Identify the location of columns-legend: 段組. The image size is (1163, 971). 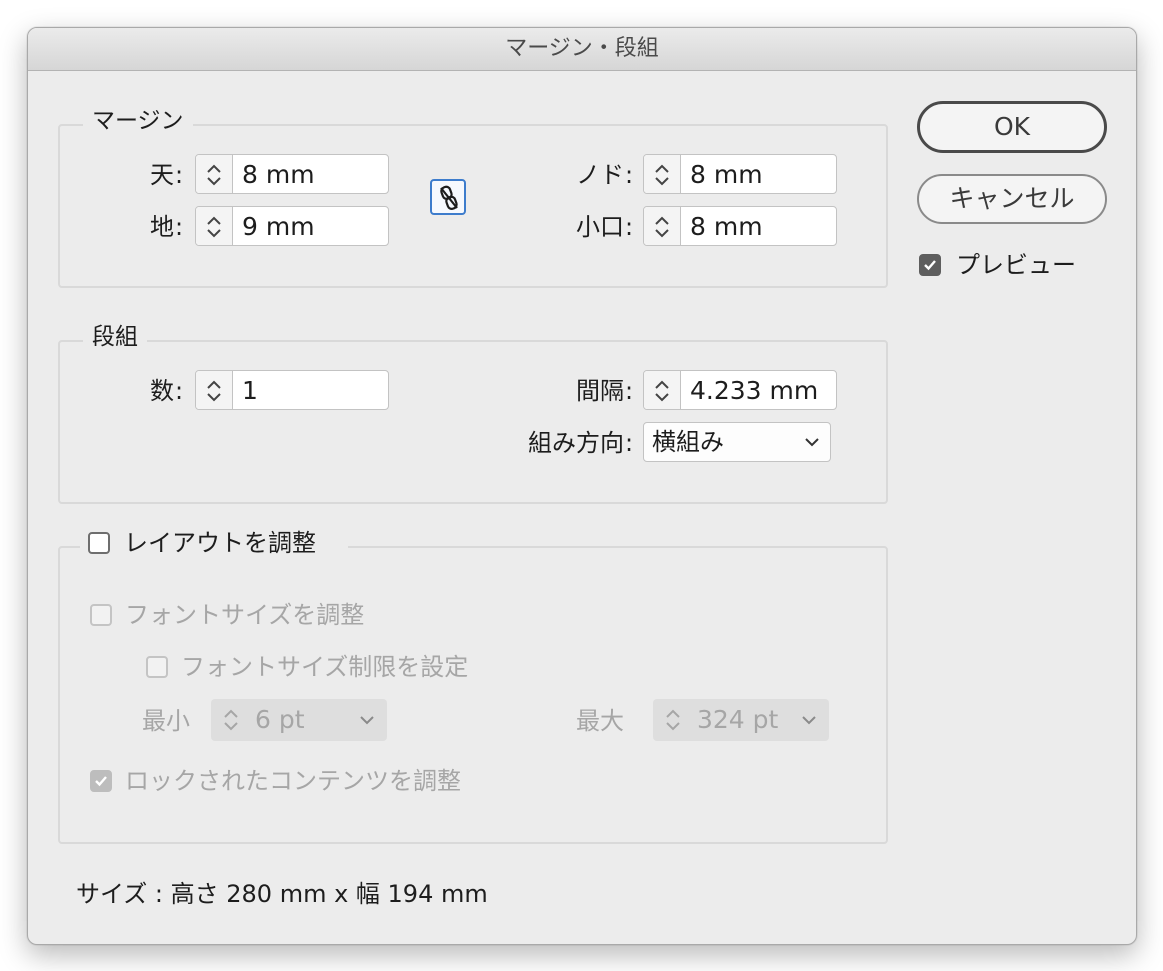
(115, 337).